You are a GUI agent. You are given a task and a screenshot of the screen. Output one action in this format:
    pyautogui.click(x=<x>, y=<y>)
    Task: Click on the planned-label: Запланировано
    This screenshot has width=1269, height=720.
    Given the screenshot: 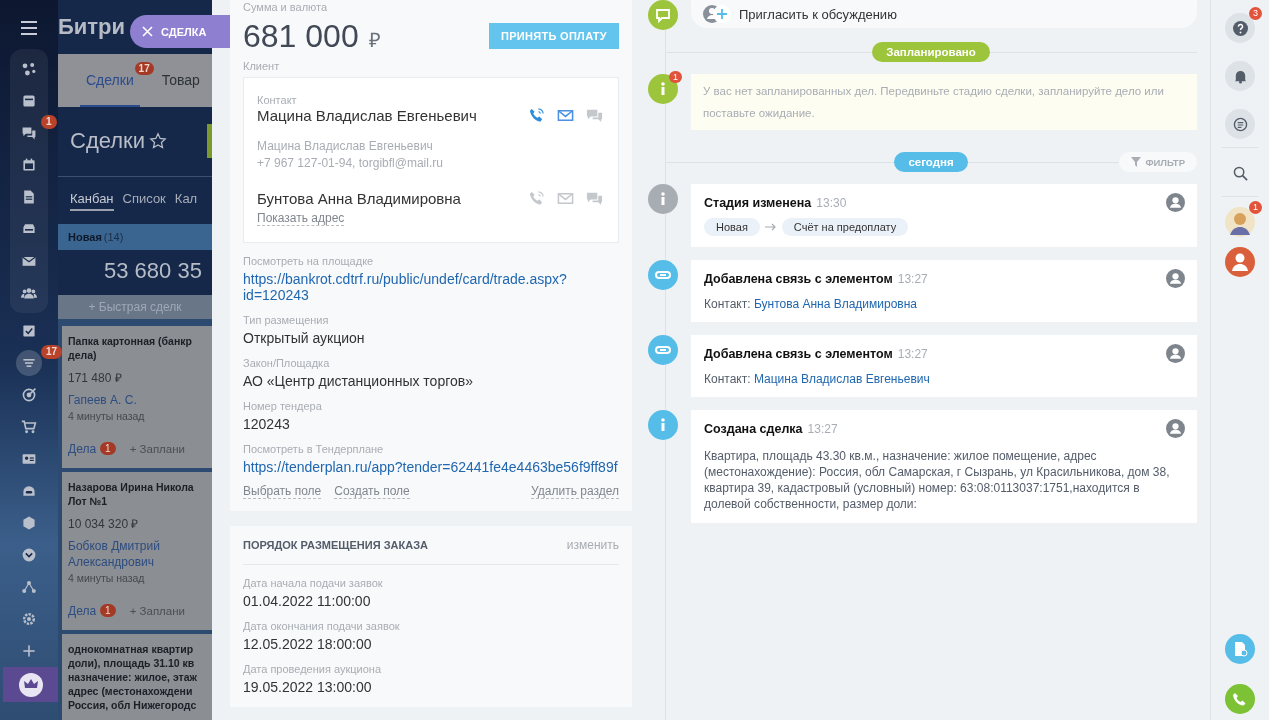 What is the action you would take?
    pyautogui.click(x=931, y=52)
    